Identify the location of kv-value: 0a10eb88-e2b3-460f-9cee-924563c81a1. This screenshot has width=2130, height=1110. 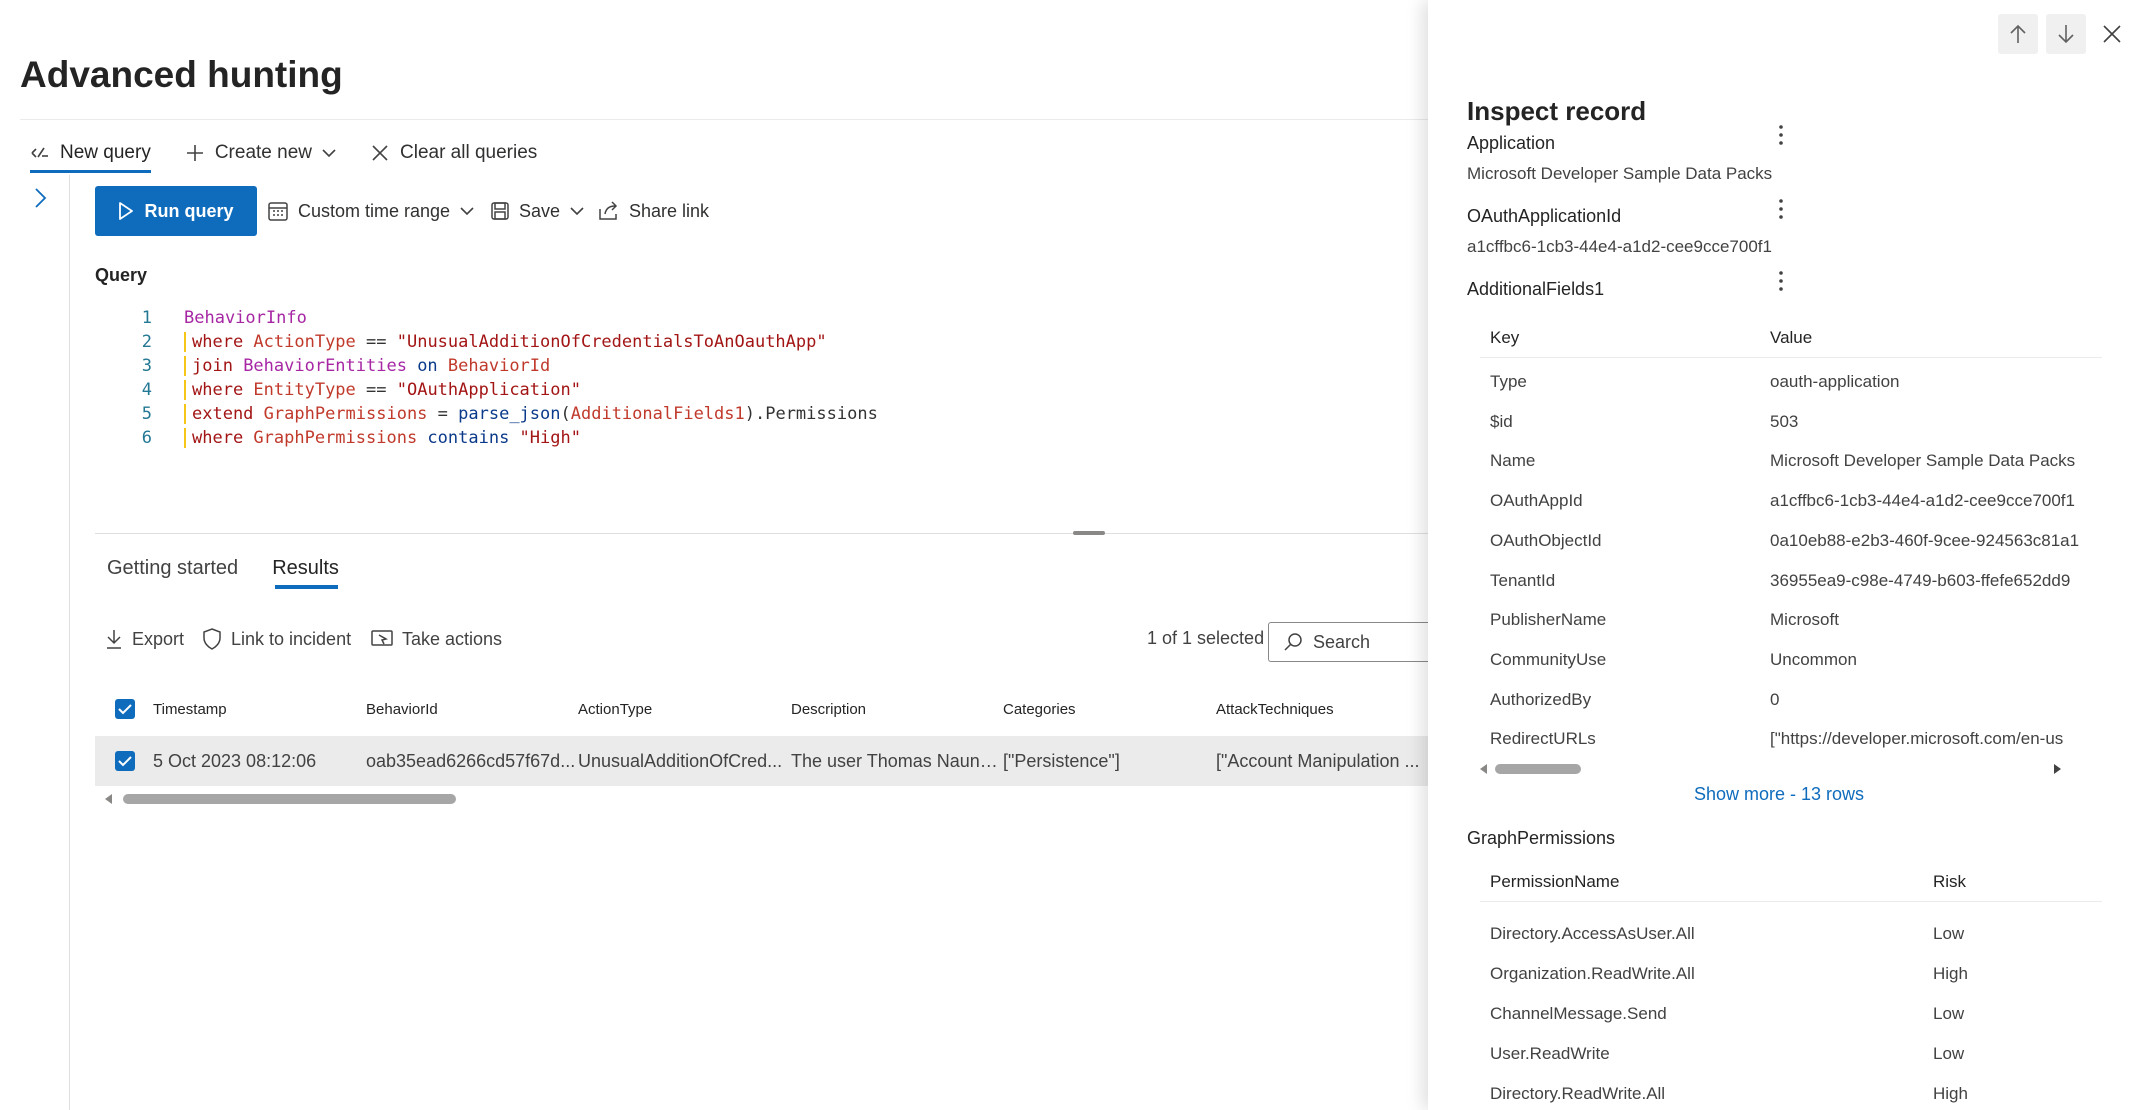
(1925, 540).